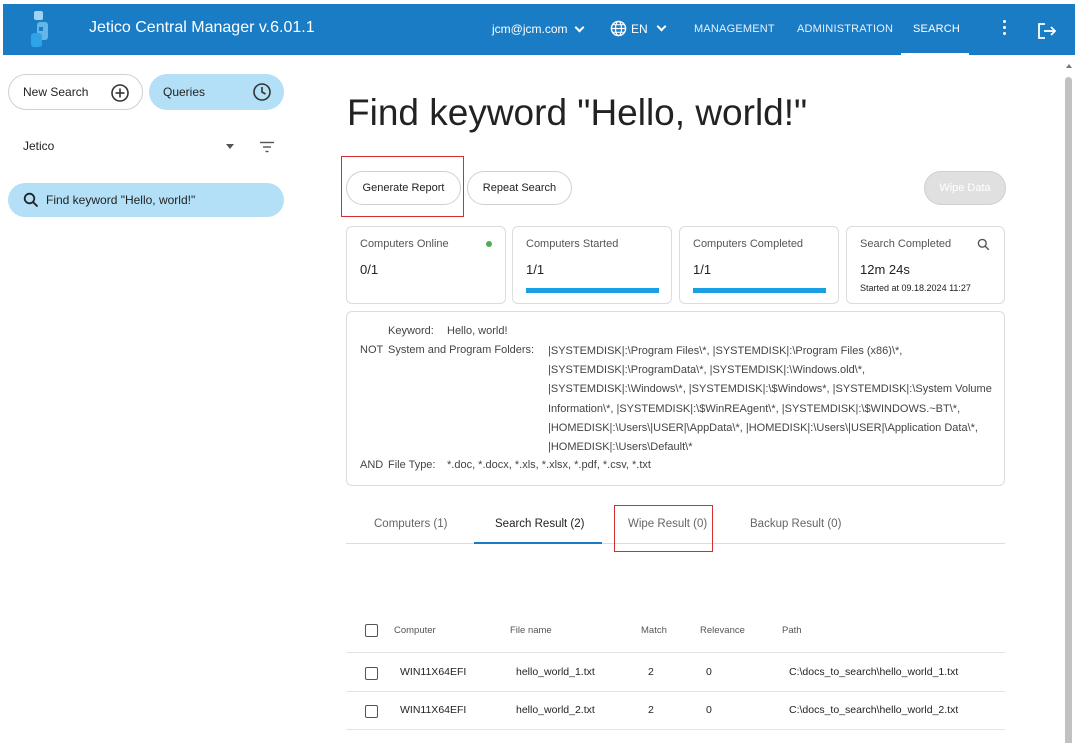 The image size is (1077, 743). I want to click on user-email: jcm@jcm.com, so click(530, 29).